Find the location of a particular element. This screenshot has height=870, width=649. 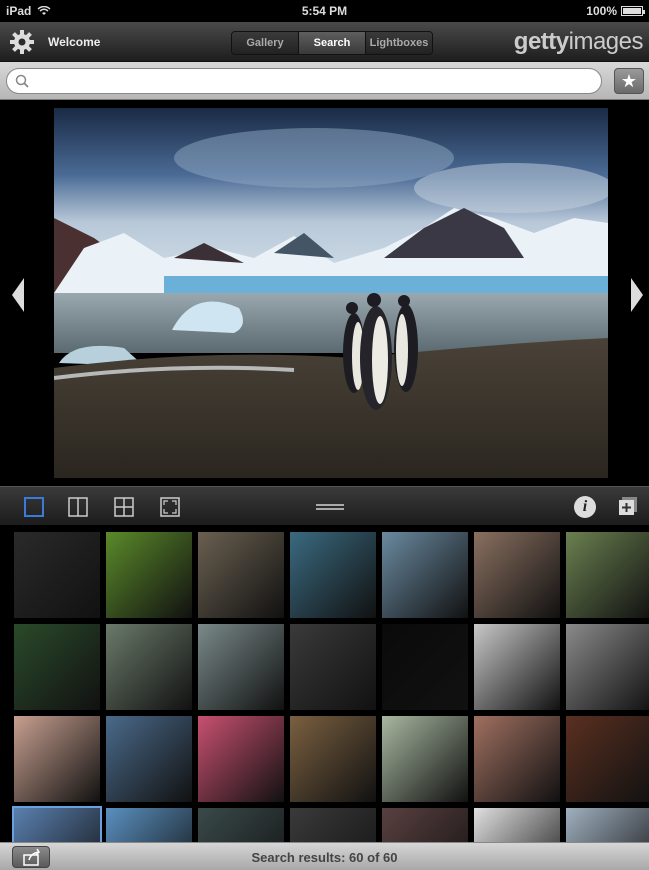

clock: 5:54 PM is located at coordinates (324, 11).